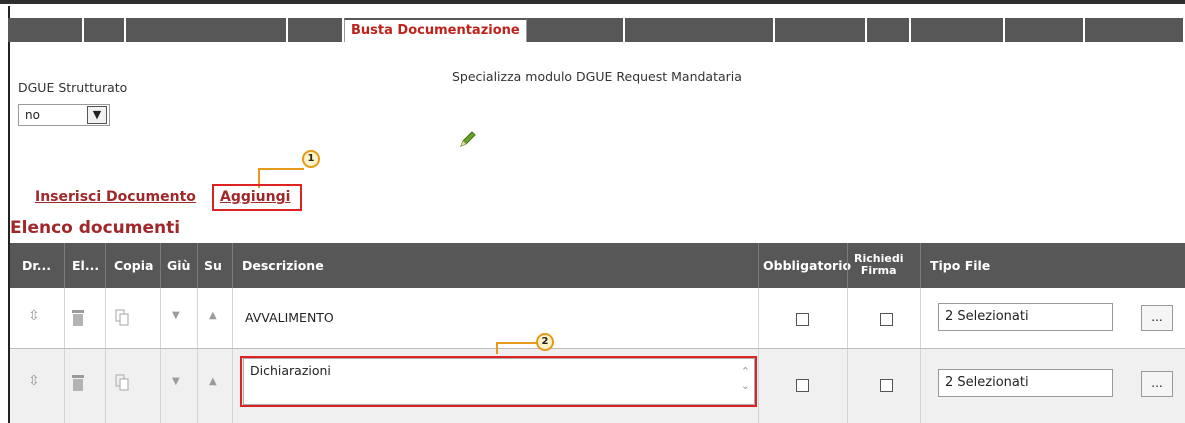  I want to click on col-descrizione: Descrizione, so click(283, 265).